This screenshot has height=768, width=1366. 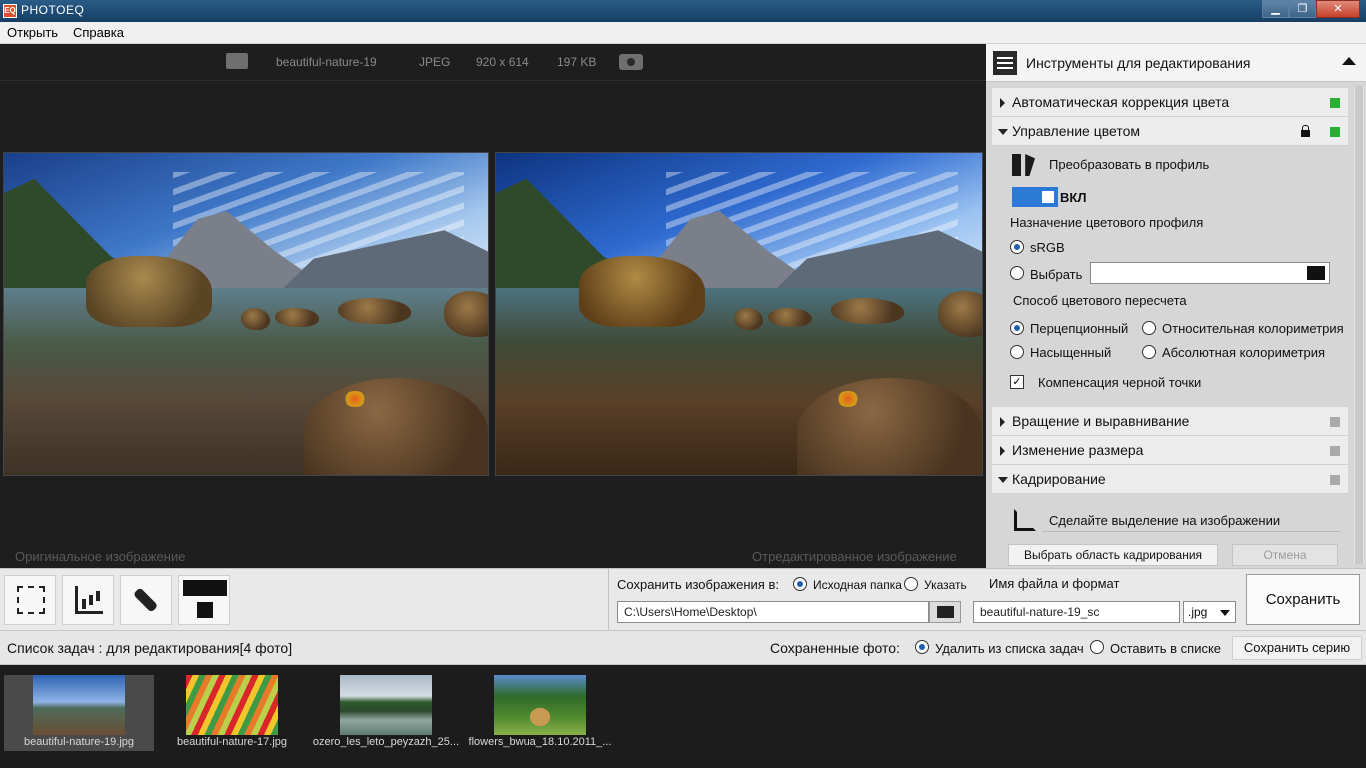 I want to click on edited-caption: Отредактированное изображение, so click(x=854, y=556).